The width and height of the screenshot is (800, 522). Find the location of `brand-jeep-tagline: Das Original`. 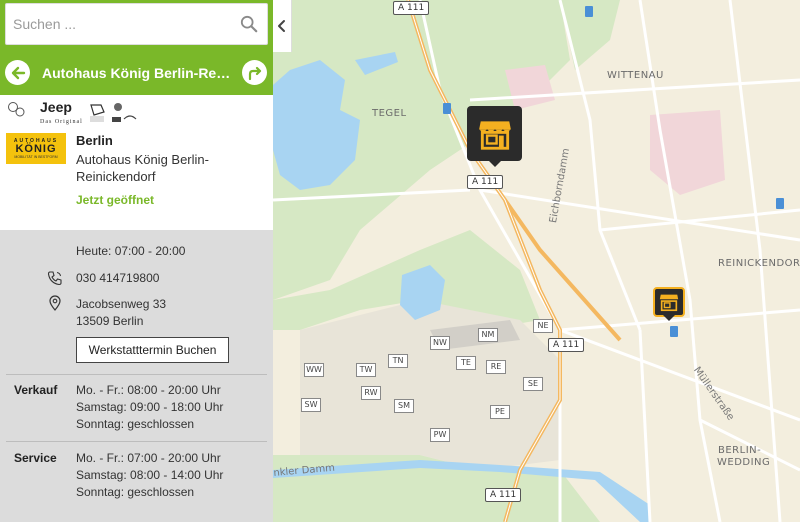

brand-jeep-tagline: Das Original is located at coordinates (61, 122).